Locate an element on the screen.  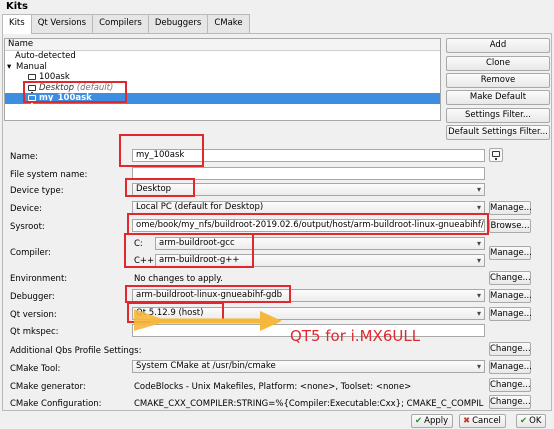
qt-version-label: Qt version: is located at coordinates (33, 315).